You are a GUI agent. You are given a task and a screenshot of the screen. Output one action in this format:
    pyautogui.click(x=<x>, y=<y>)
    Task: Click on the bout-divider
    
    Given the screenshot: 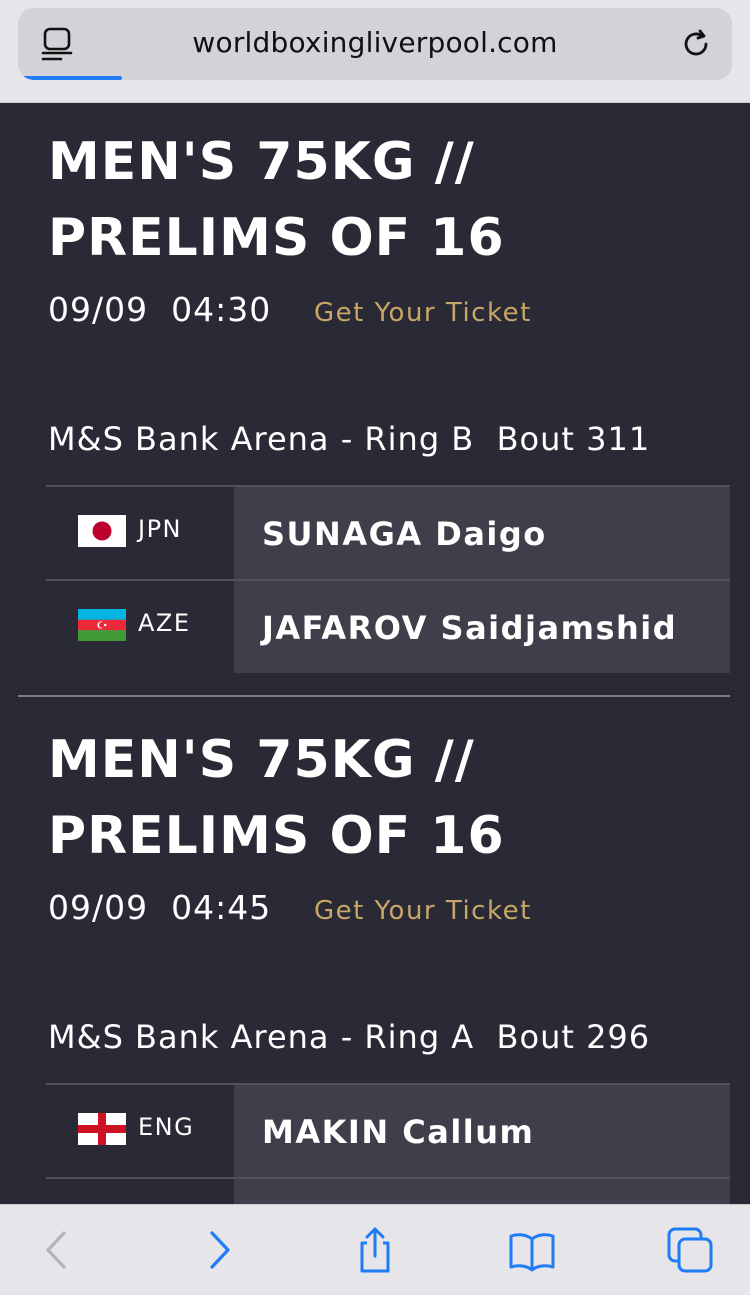 What is the action you would take?
    pyautogui.click(x=374, y=696)
    